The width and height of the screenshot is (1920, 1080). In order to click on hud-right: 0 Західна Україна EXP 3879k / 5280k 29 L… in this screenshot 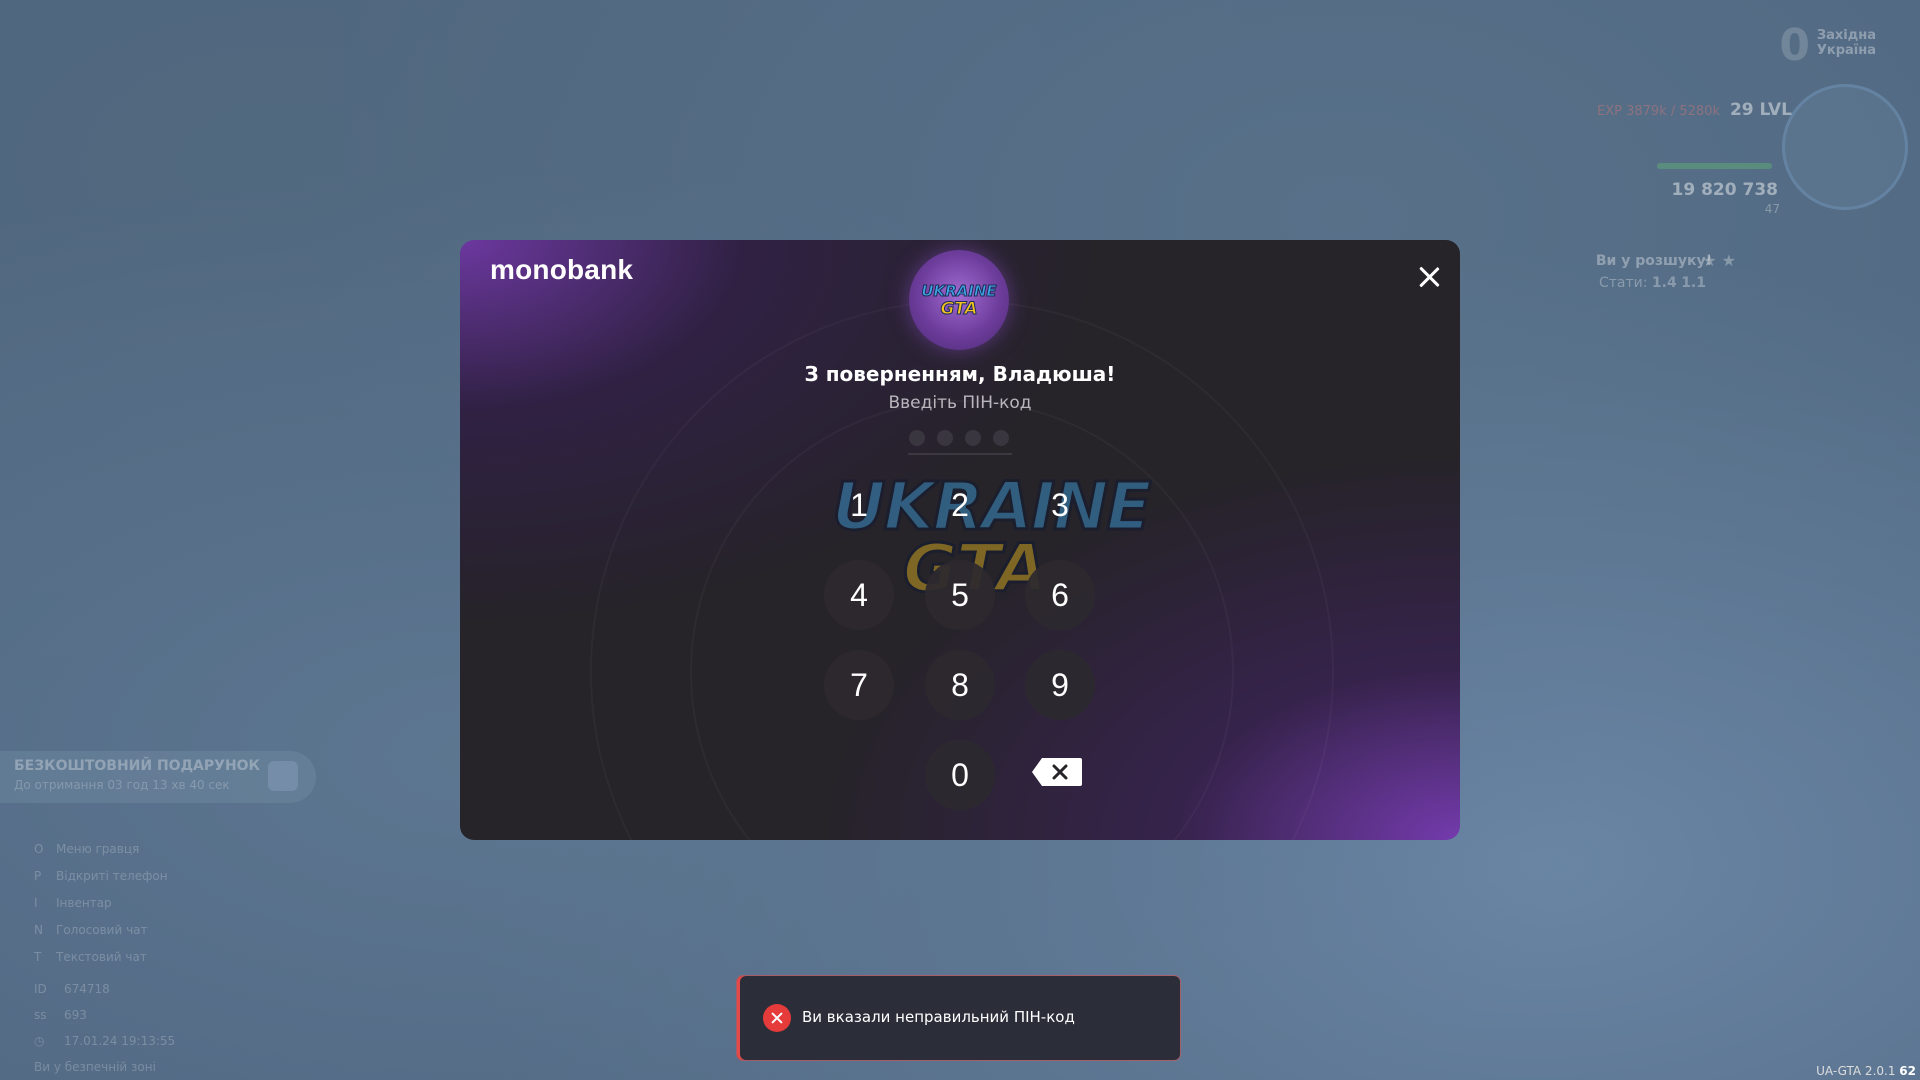, I will do `click(1720, 150)`.